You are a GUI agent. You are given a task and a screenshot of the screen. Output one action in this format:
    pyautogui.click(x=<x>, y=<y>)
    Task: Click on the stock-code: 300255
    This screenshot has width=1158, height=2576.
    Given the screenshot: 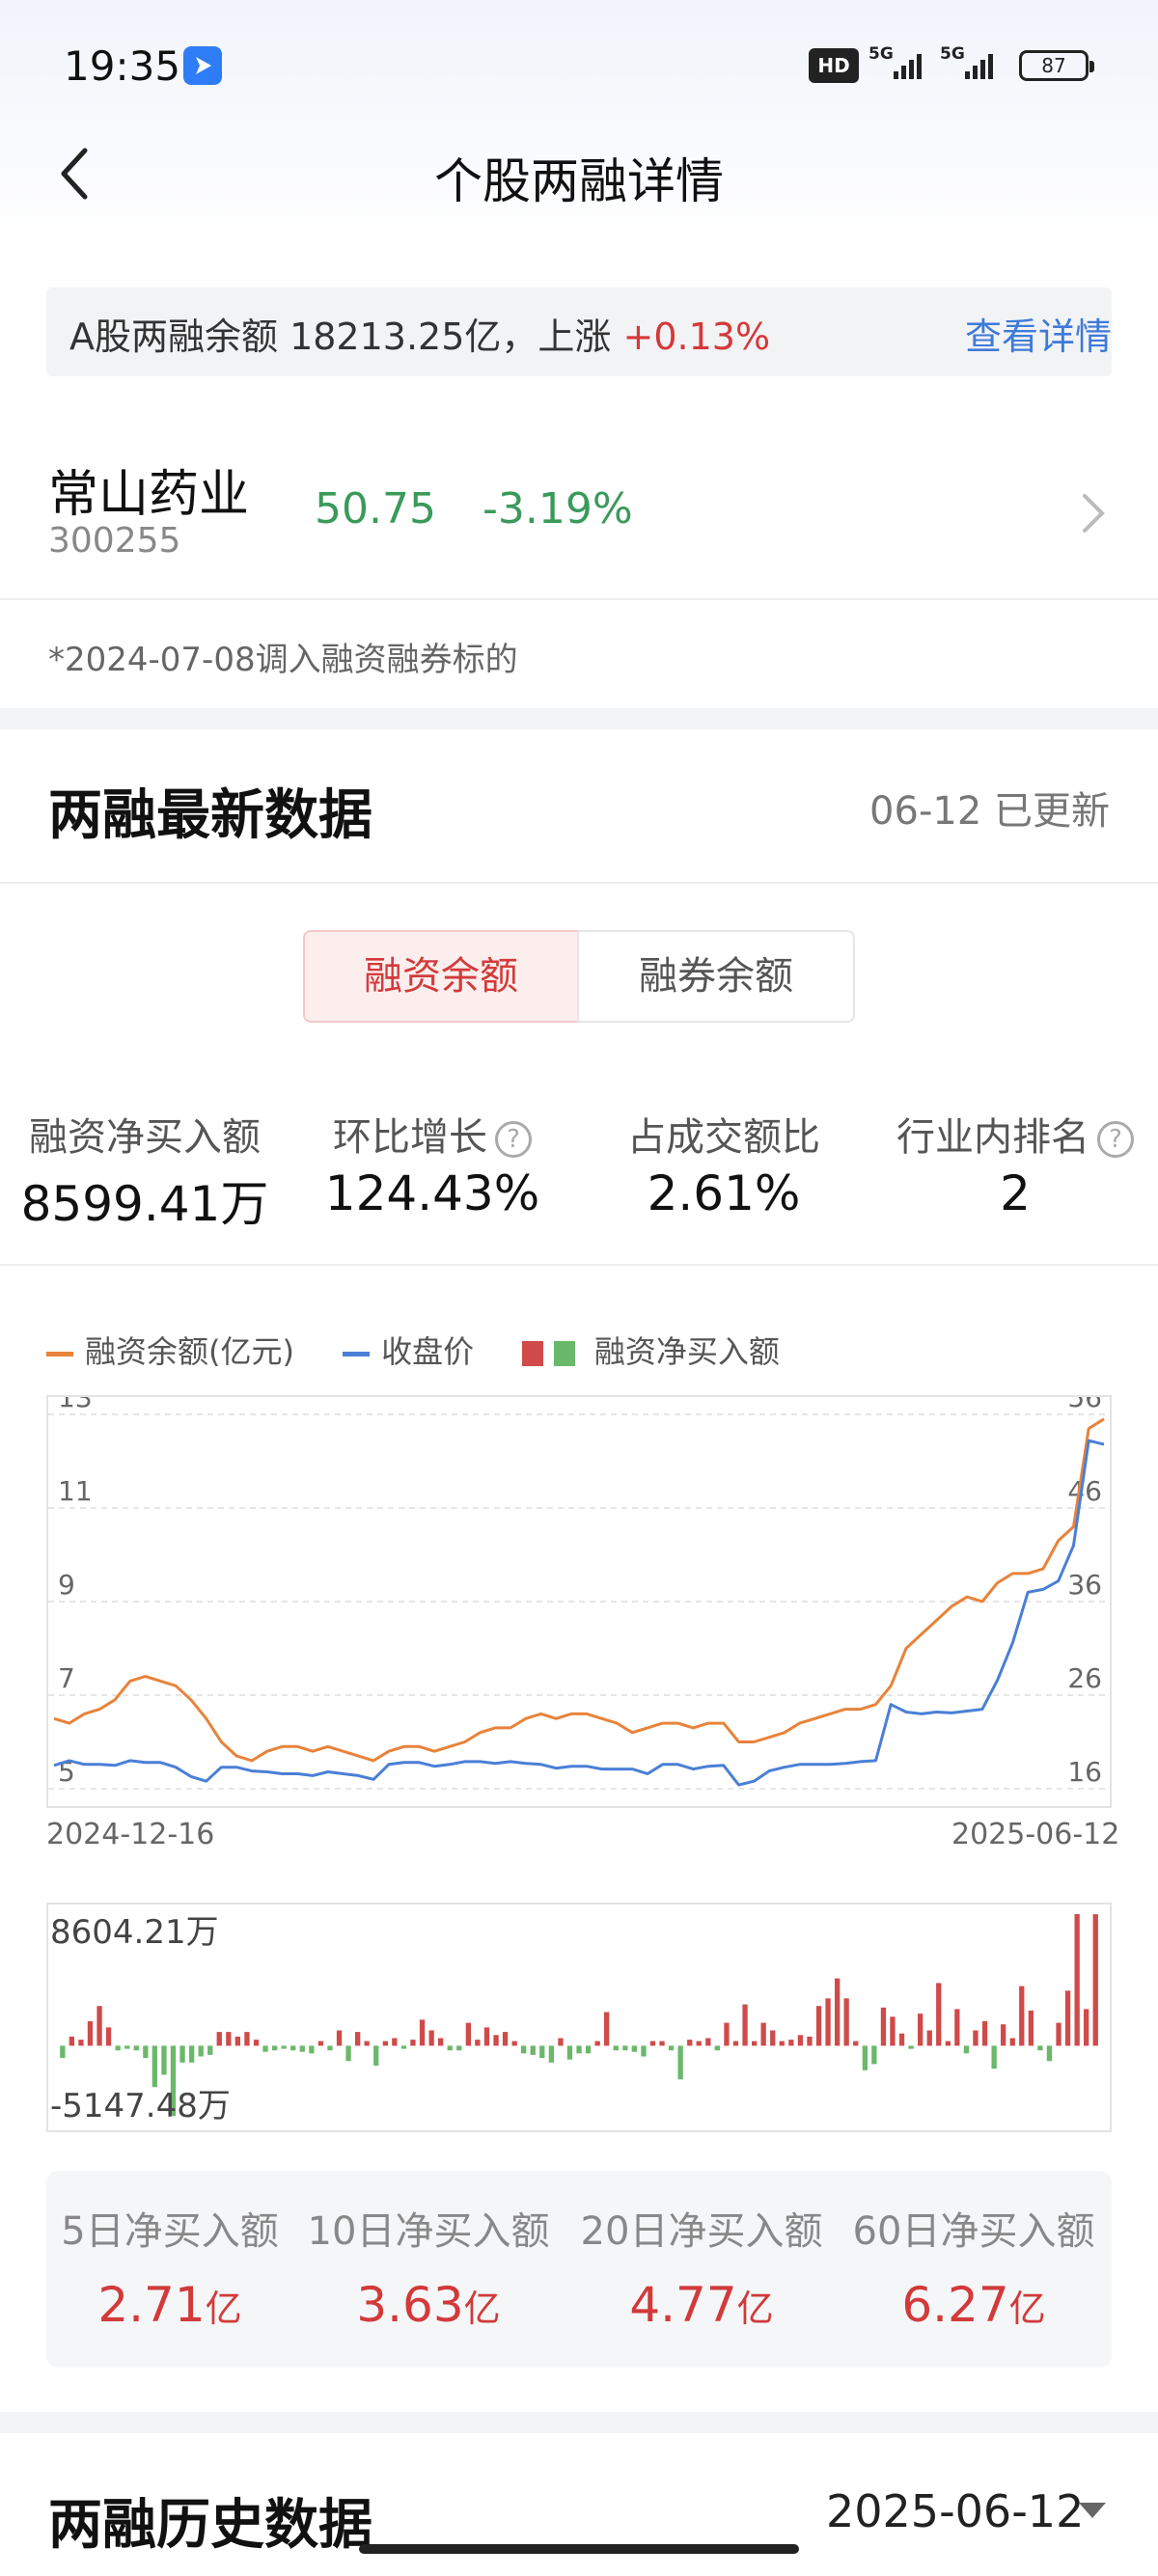 What is the action you would take?
    pyautogui.click(x=114, y=541)
    